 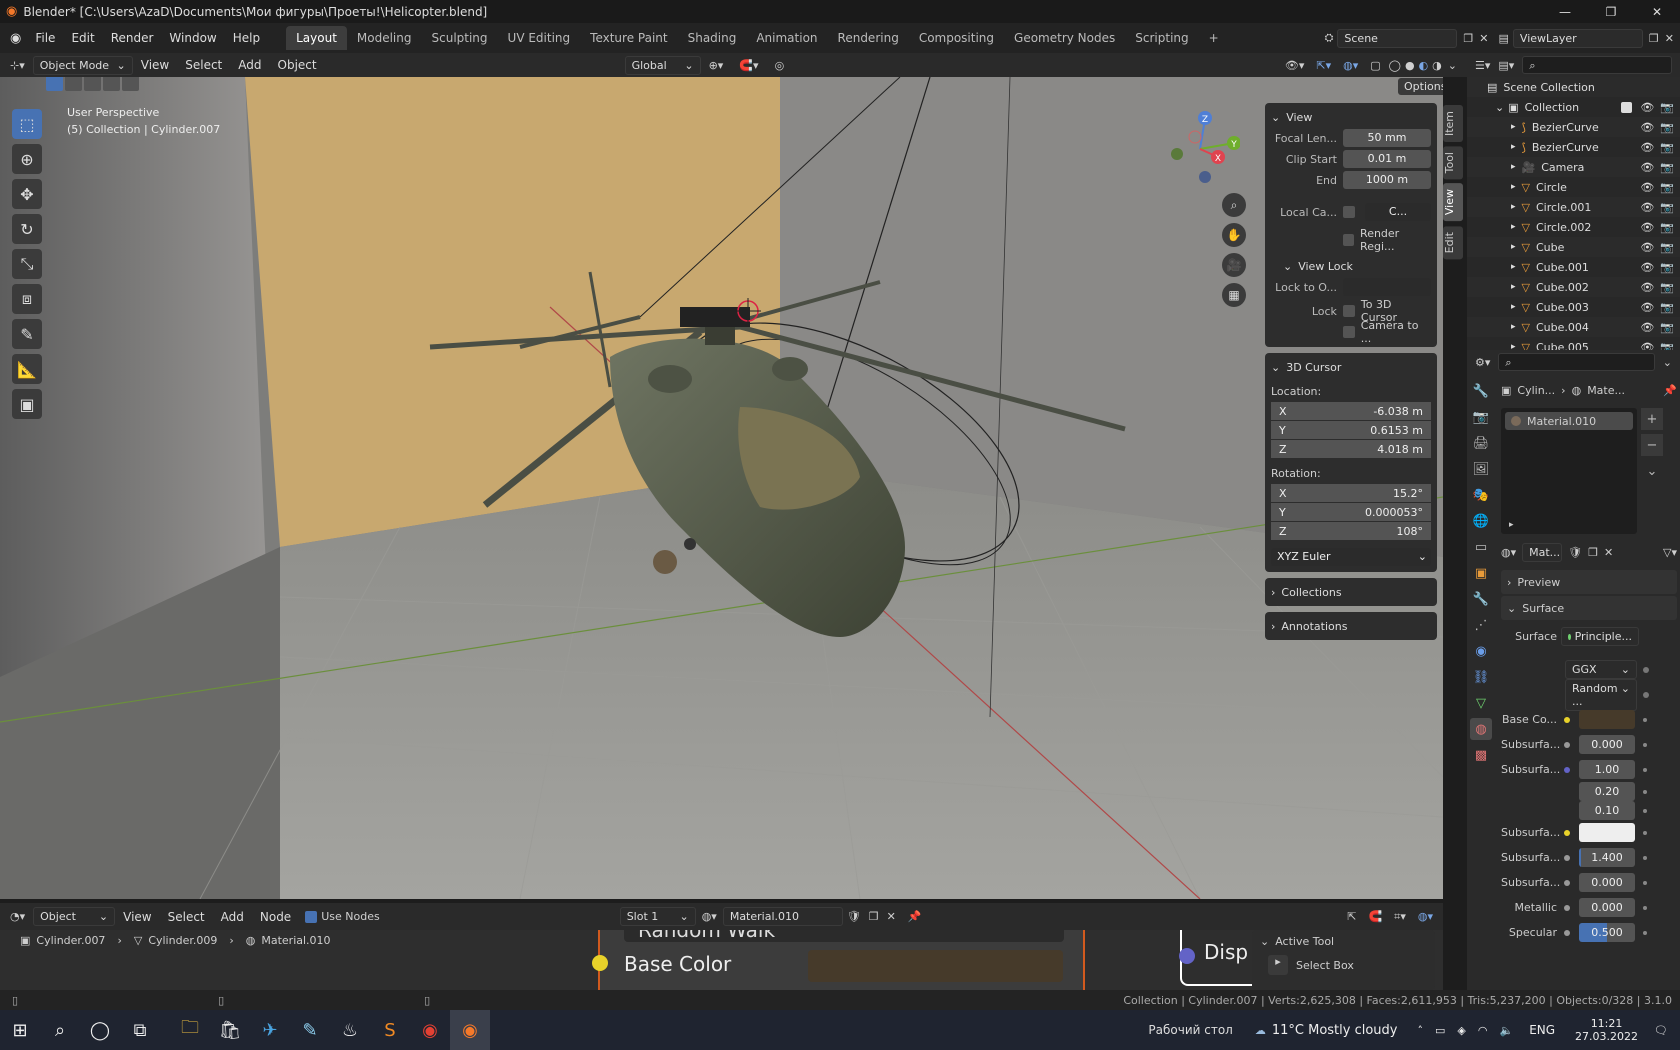 What do you see at coordinates (132, 38) in the screenshot?
I see `menu-render: Render` at bounding box center [132, 38].